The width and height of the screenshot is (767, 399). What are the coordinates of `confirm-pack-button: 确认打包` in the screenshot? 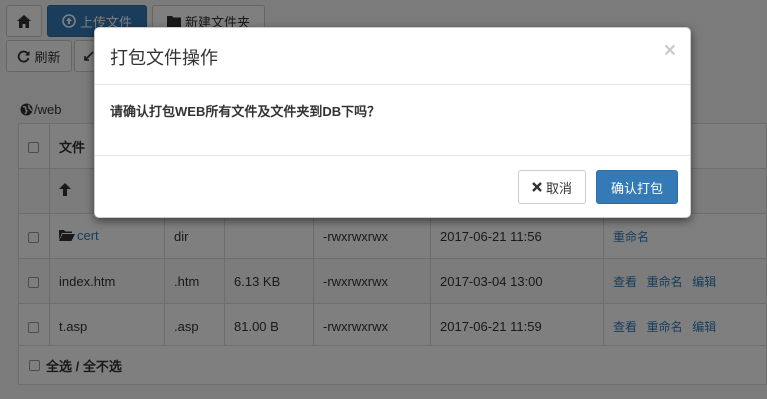 It's located at (637, 187).